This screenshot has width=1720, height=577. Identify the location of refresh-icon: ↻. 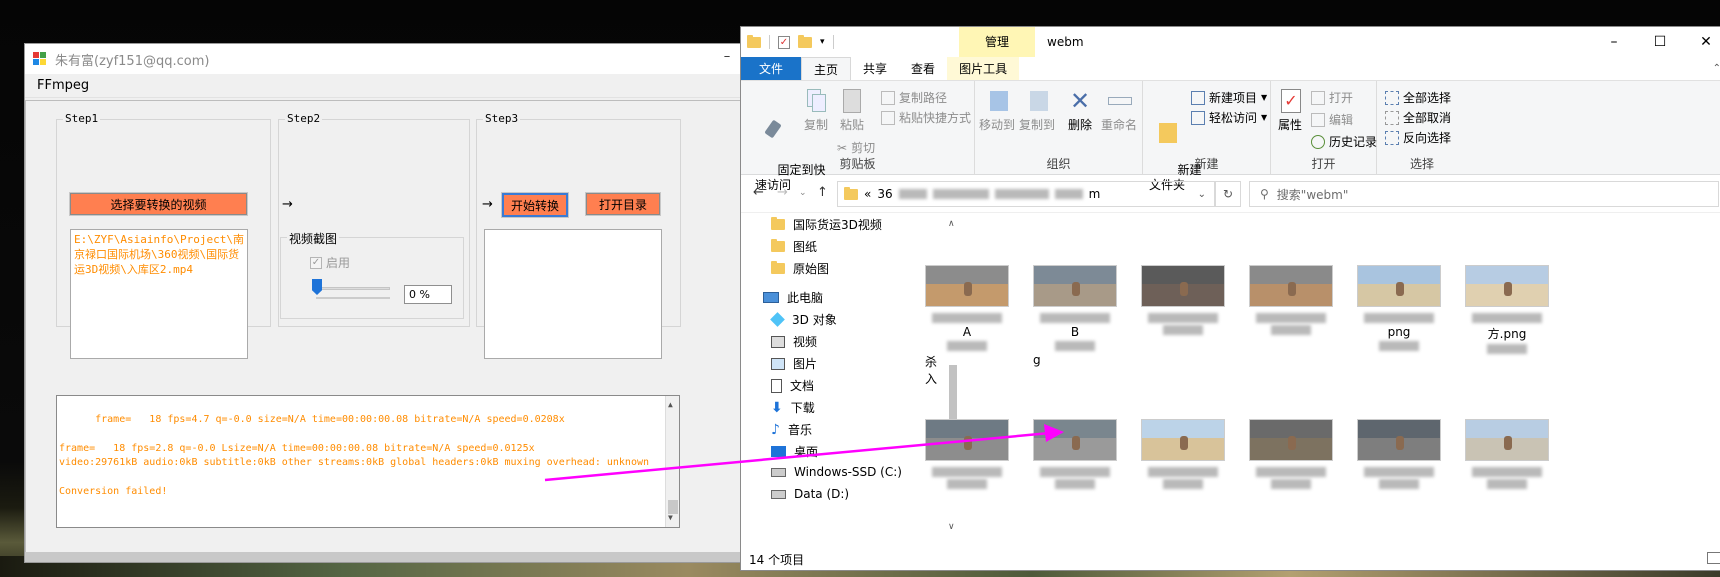
(1228, 194).